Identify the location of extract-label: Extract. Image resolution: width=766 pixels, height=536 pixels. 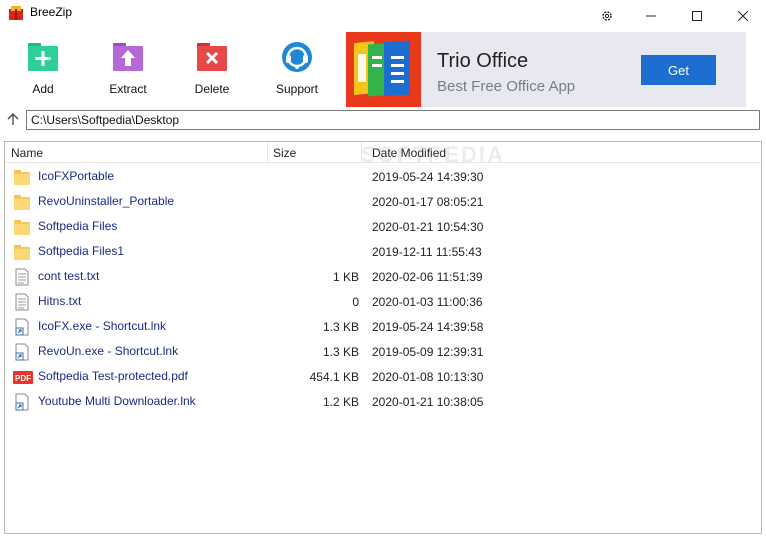
(128, 89).